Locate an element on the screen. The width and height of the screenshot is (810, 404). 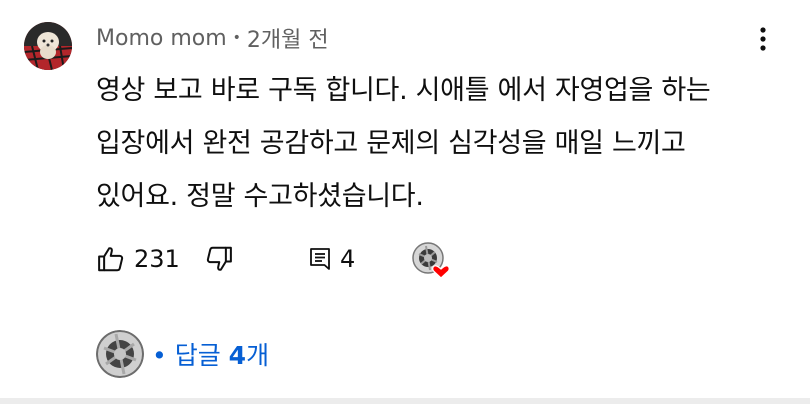
thumb-down-icon is located at coordinates (219, 258).